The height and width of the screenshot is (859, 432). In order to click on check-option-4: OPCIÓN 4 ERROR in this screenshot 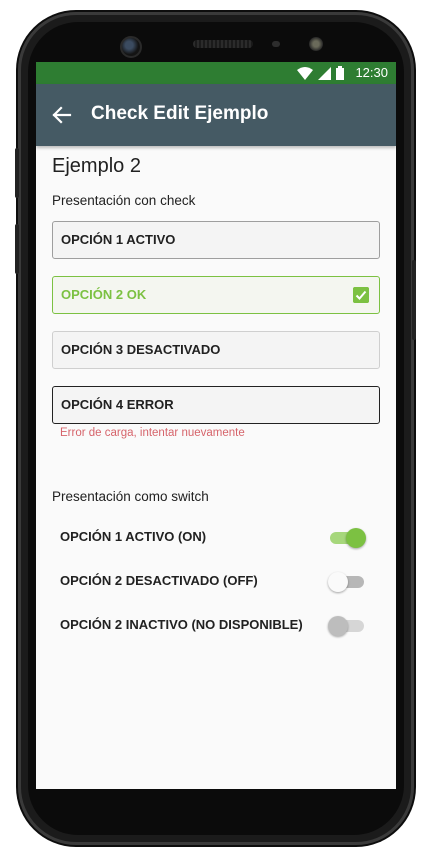, I will do `click(216, 405)`.